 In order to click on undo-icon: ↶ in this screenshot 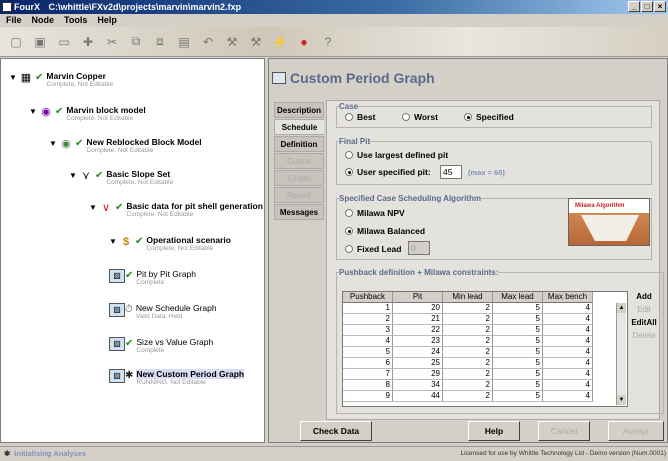, I will do `click(208, 42)`.